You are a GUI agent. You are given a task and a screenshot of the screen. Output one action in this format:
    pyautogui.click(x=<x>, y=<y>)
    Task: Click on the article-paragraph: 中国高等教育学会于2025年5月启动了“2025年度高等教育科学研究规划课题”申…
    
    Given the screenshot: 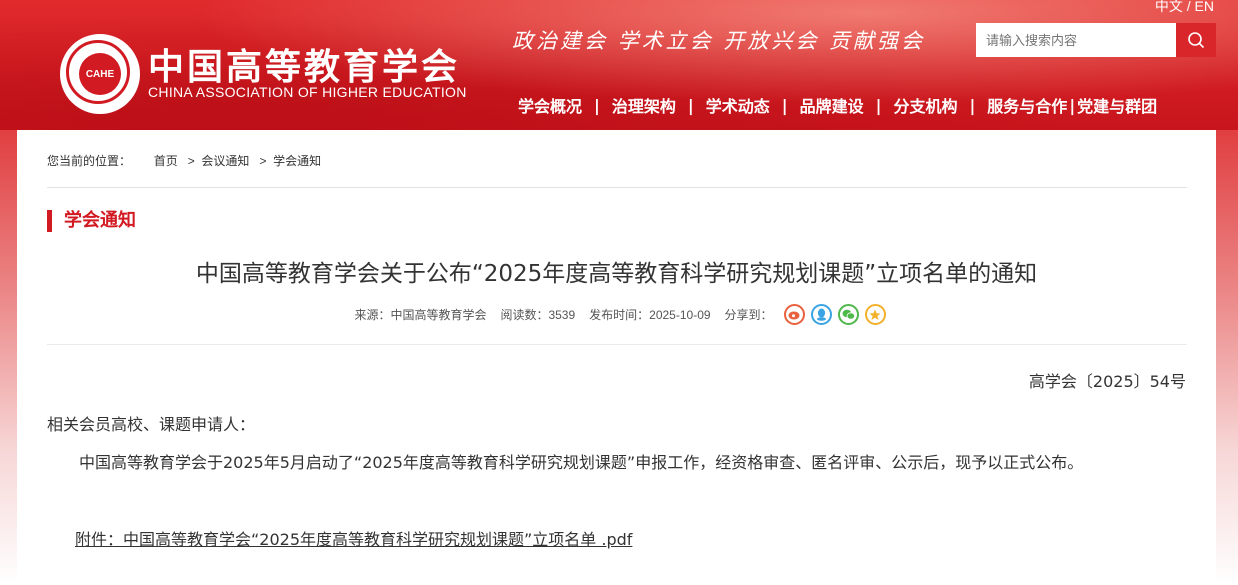 What is the action you would take?
    pyautogui.click(x=581, y=462)
    